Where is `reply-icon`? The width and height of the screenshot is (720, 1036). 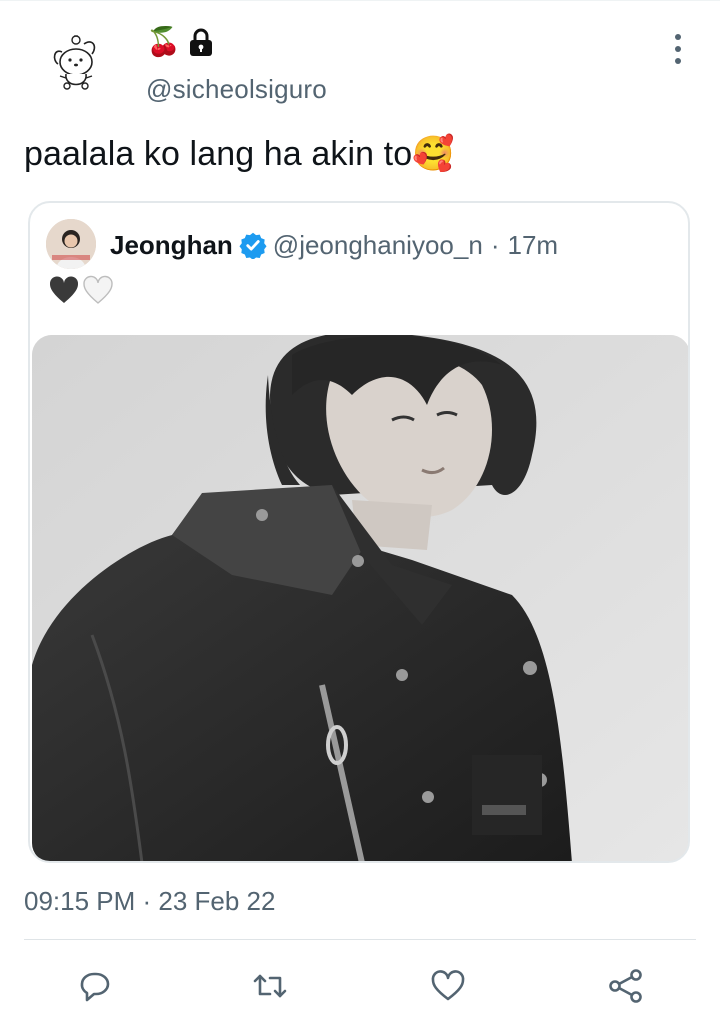
reply-icon is located at coordinates (95, 987).